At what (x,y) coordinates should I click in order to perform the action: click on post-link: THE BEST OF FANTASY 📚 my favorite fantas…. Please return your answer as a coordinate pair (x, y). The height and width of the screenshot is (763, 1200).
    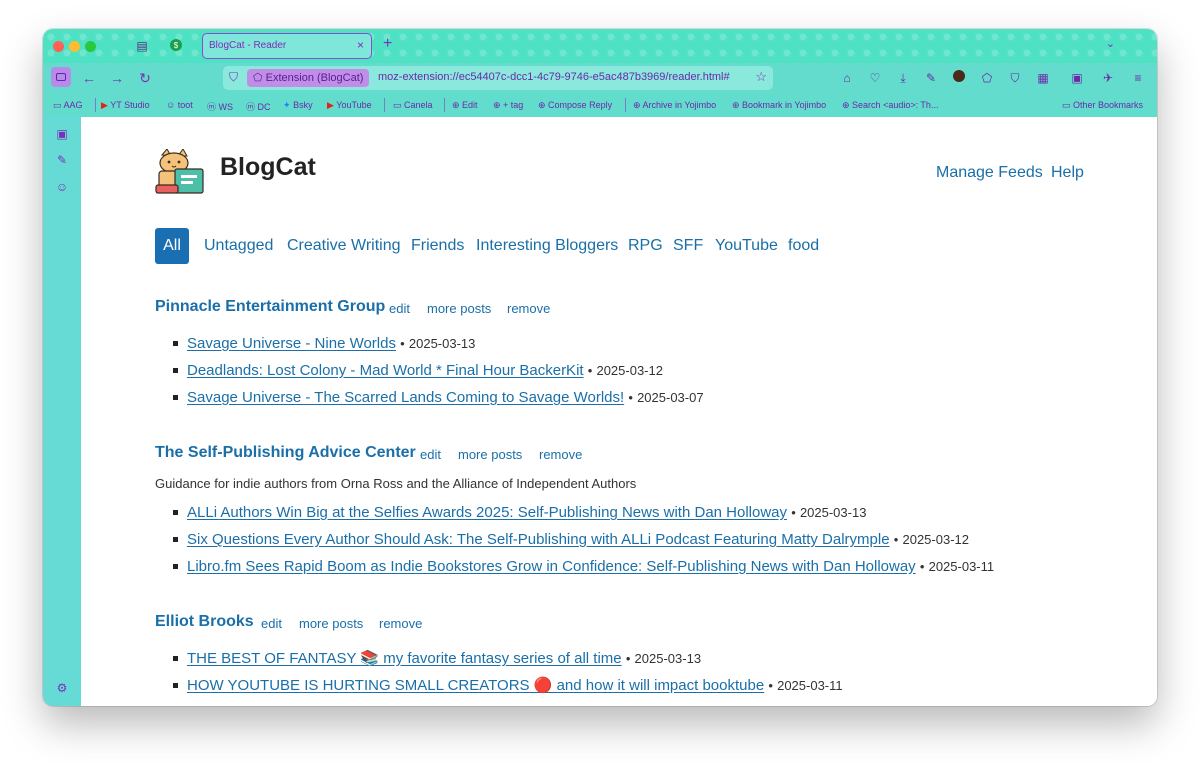
    Looking at the image, I should click on (404, 658).